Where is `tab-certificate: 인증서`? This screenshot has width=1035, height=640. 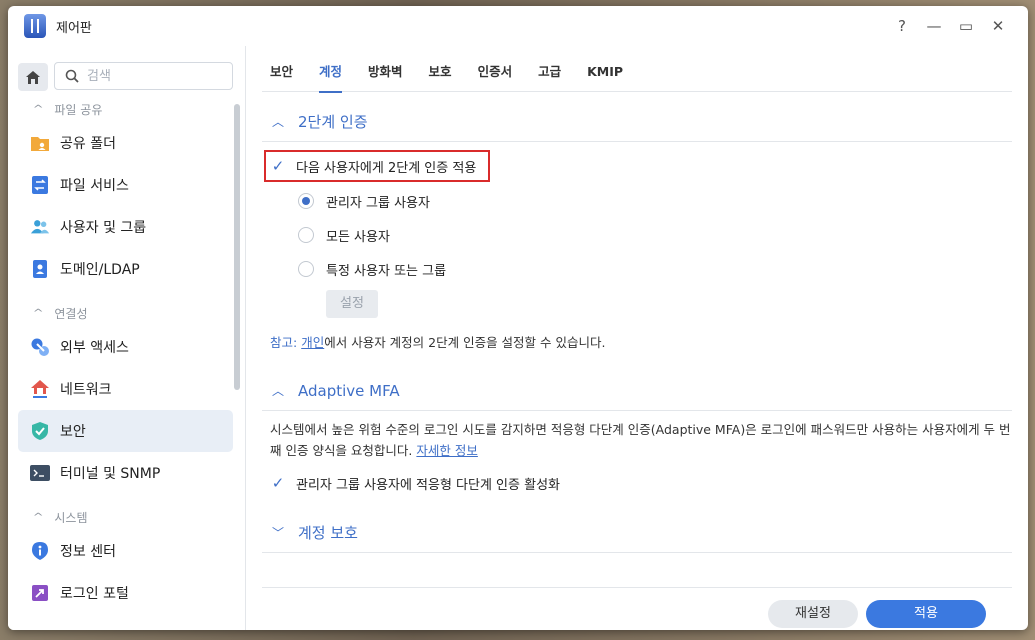 tab-certificate: 인증서 is located at coordinates (495, 69).